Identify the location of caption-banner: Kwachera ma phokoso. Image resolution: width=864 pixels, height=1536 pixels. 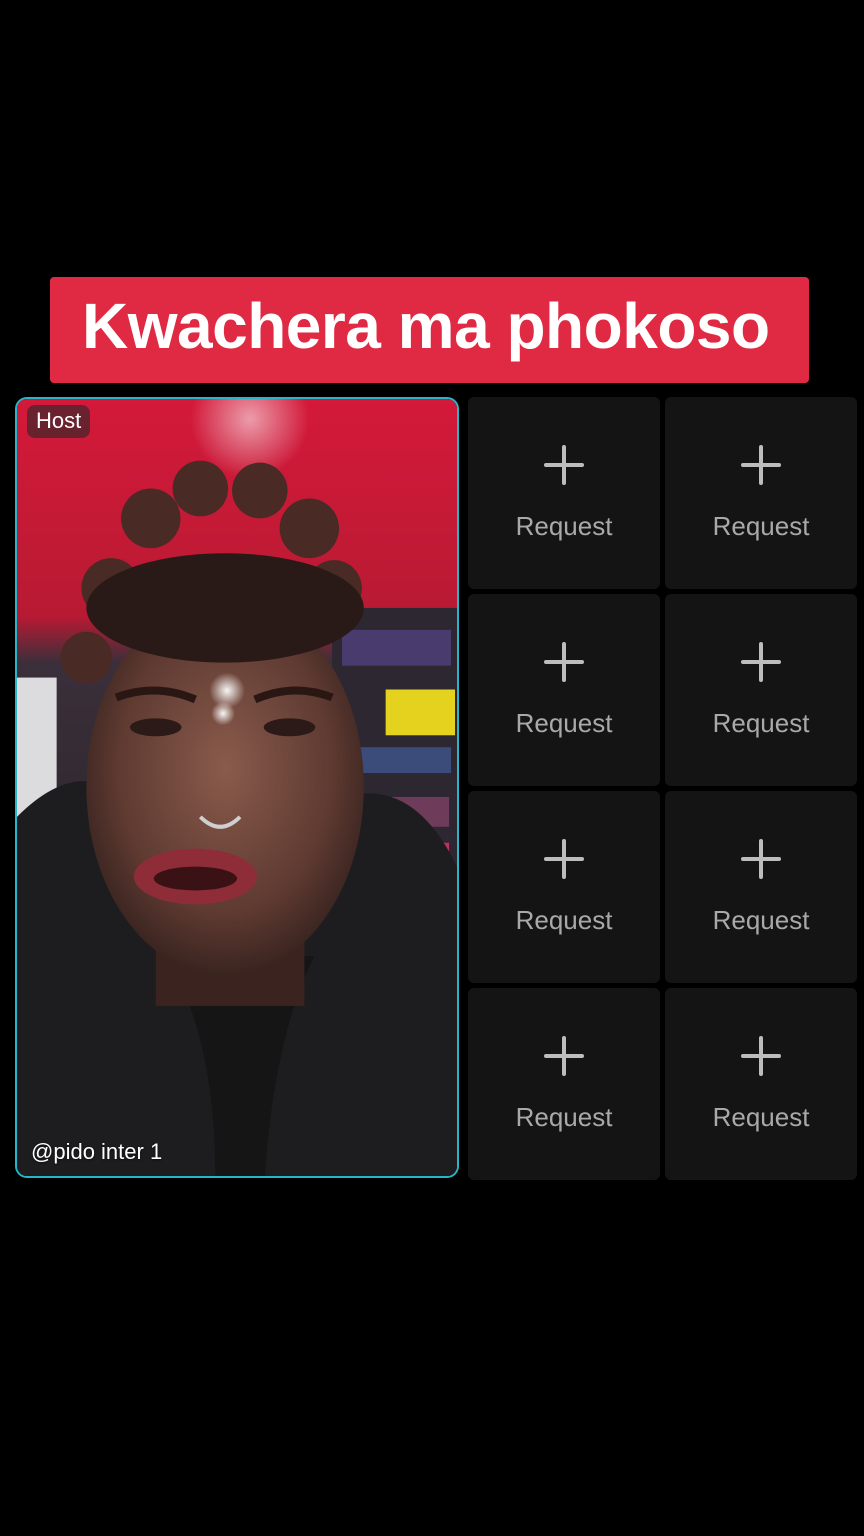
(429, 330).